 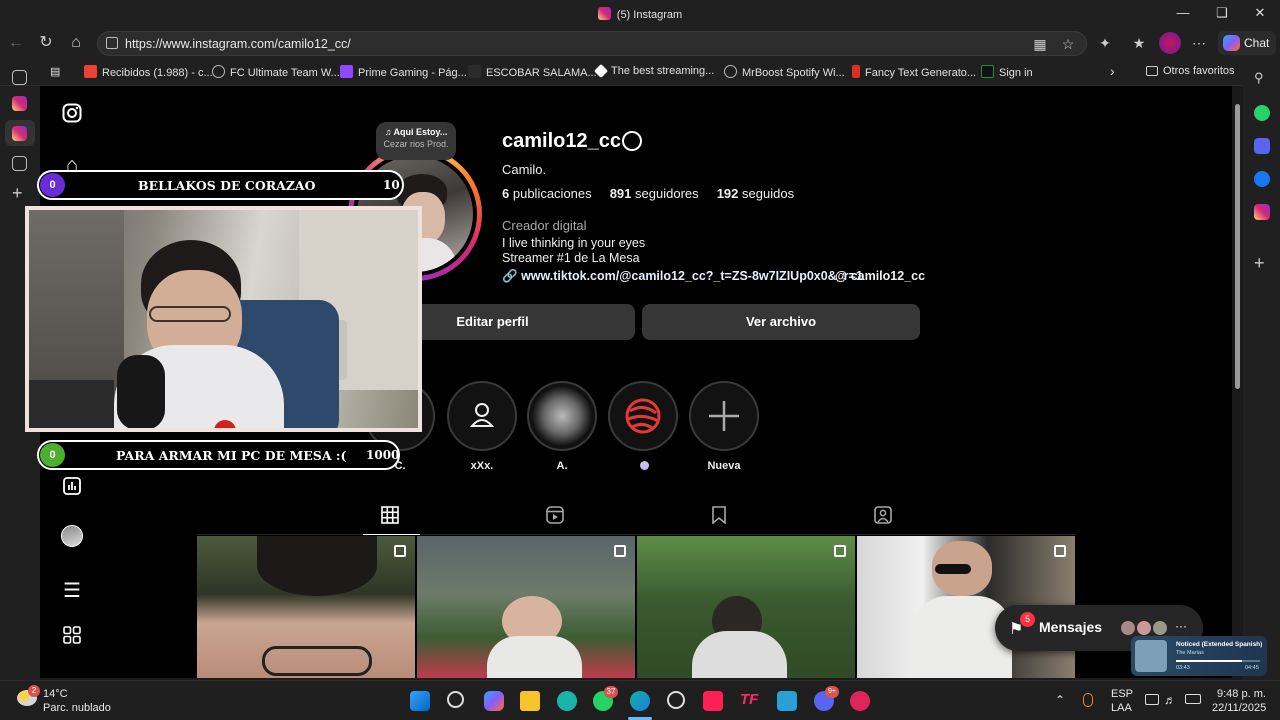 What do you see at coordinates (1170, 43) in the screenshot?
I see `browser-profile-avatar` at bounding box center [1170, 43].